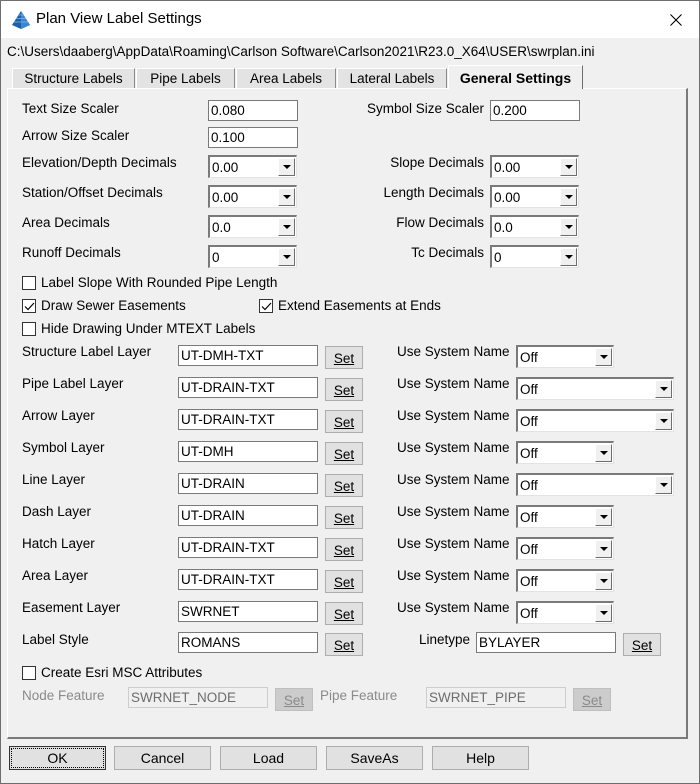 This screenshot has width=700, height=784. What do you see at coordinates (565, 356) in the screenshot?
I see `structure-label-layer-use-system-name-select: Off` at bounding box center [565, 356].